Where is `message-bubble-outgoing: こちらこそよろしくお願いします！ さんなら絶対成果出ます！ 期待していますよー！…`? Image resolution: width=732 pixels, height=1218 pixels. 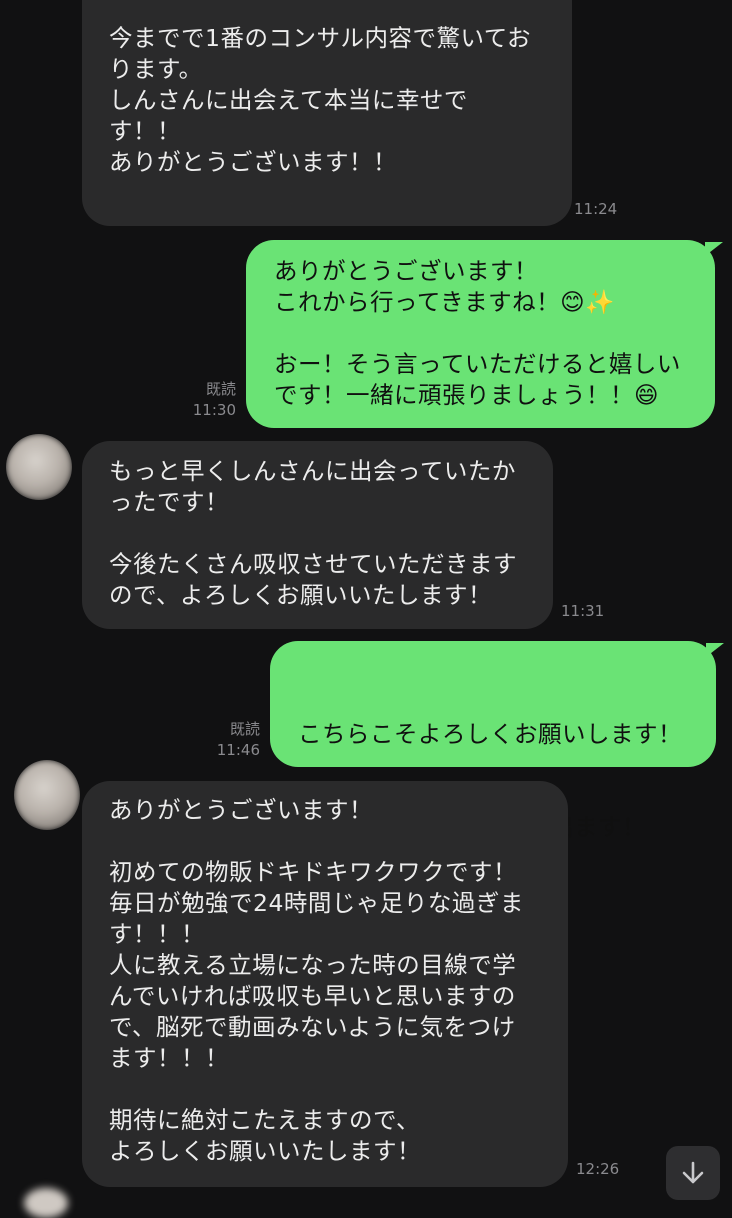 message-bubble-outgoing: こちらこそよろしくお願いします！ さんなら絶対成果出ます！ 期待していますよー！… is located at coordinates (497, 787).